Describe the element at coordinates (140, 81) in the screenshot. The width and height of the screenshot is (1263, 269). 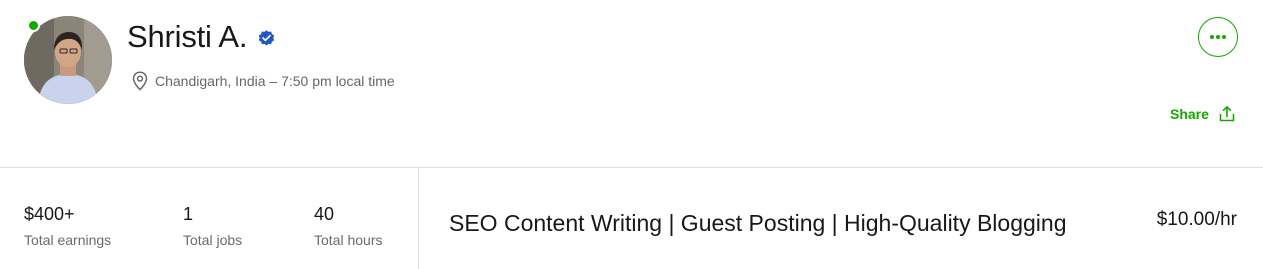
I see `map-pin-icon` at that location.